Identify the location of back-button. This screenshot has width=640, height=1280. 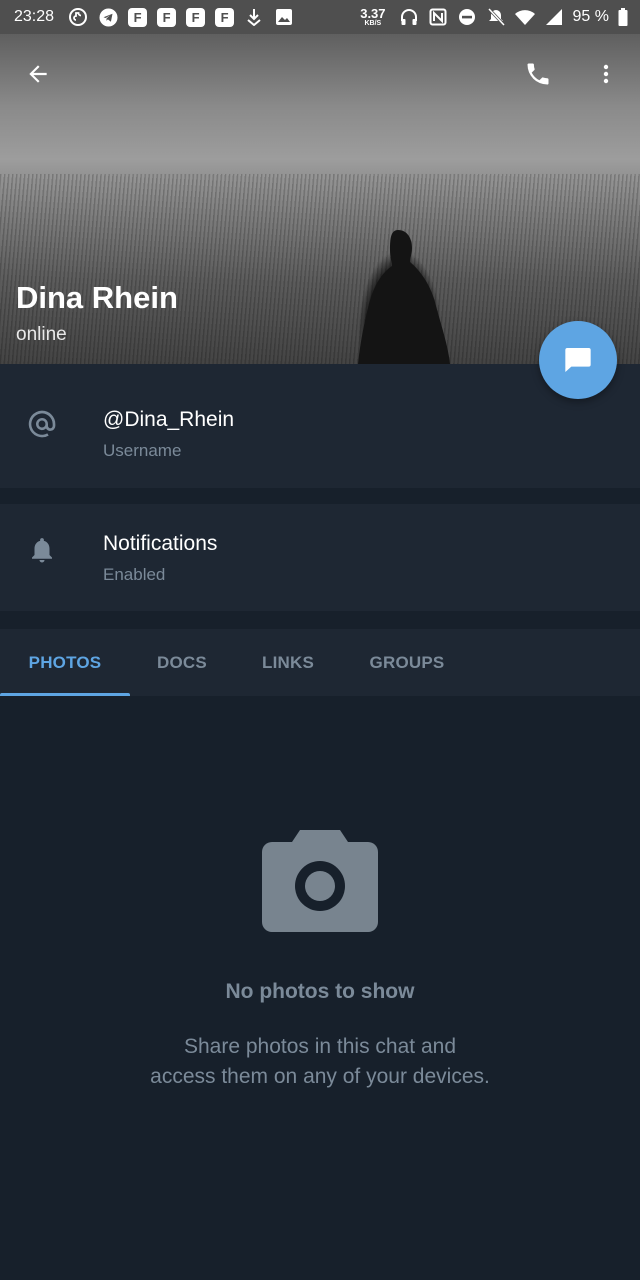
(38, 74).